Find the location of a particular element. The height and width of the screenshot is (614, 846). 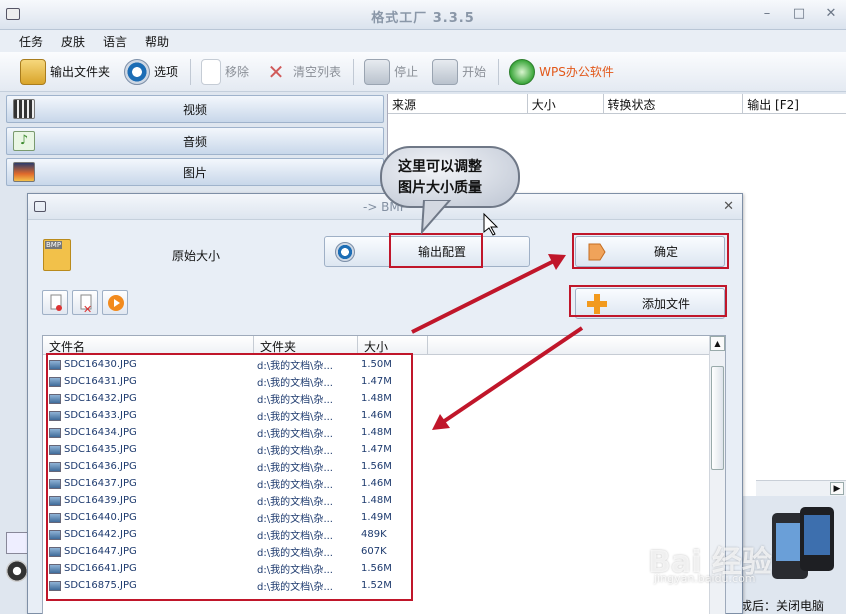

annotation-arrows is located at coordinates (497, 321).